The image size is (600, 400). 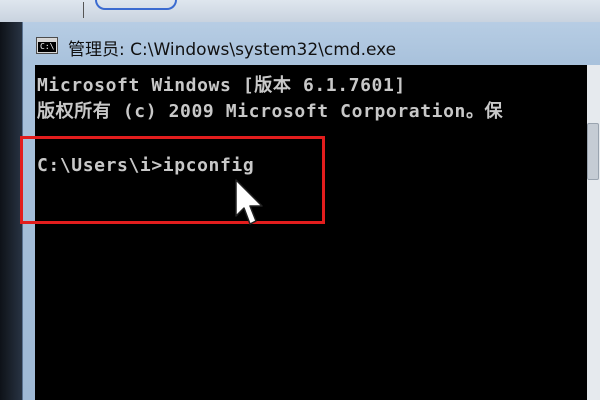 I want to click on cmd-icon: C:\, so click(x=47, y=45).